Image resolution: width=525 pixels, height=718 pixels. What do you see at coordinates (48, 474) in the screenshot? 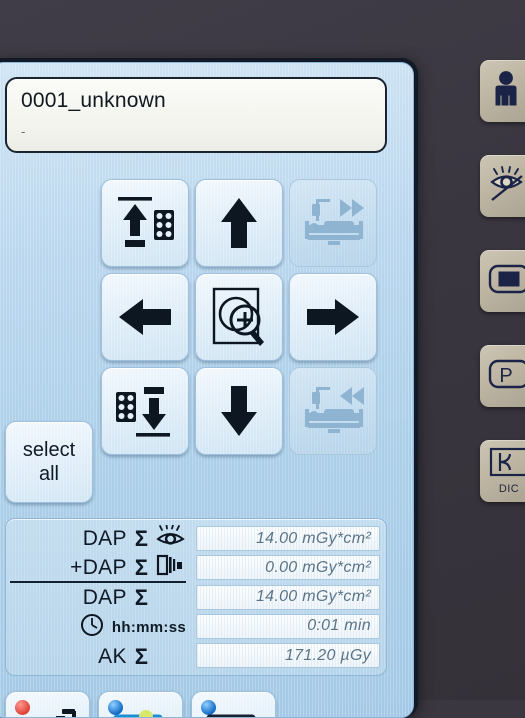
I see `select-all-line2: all` at bounding box center [48, 474].